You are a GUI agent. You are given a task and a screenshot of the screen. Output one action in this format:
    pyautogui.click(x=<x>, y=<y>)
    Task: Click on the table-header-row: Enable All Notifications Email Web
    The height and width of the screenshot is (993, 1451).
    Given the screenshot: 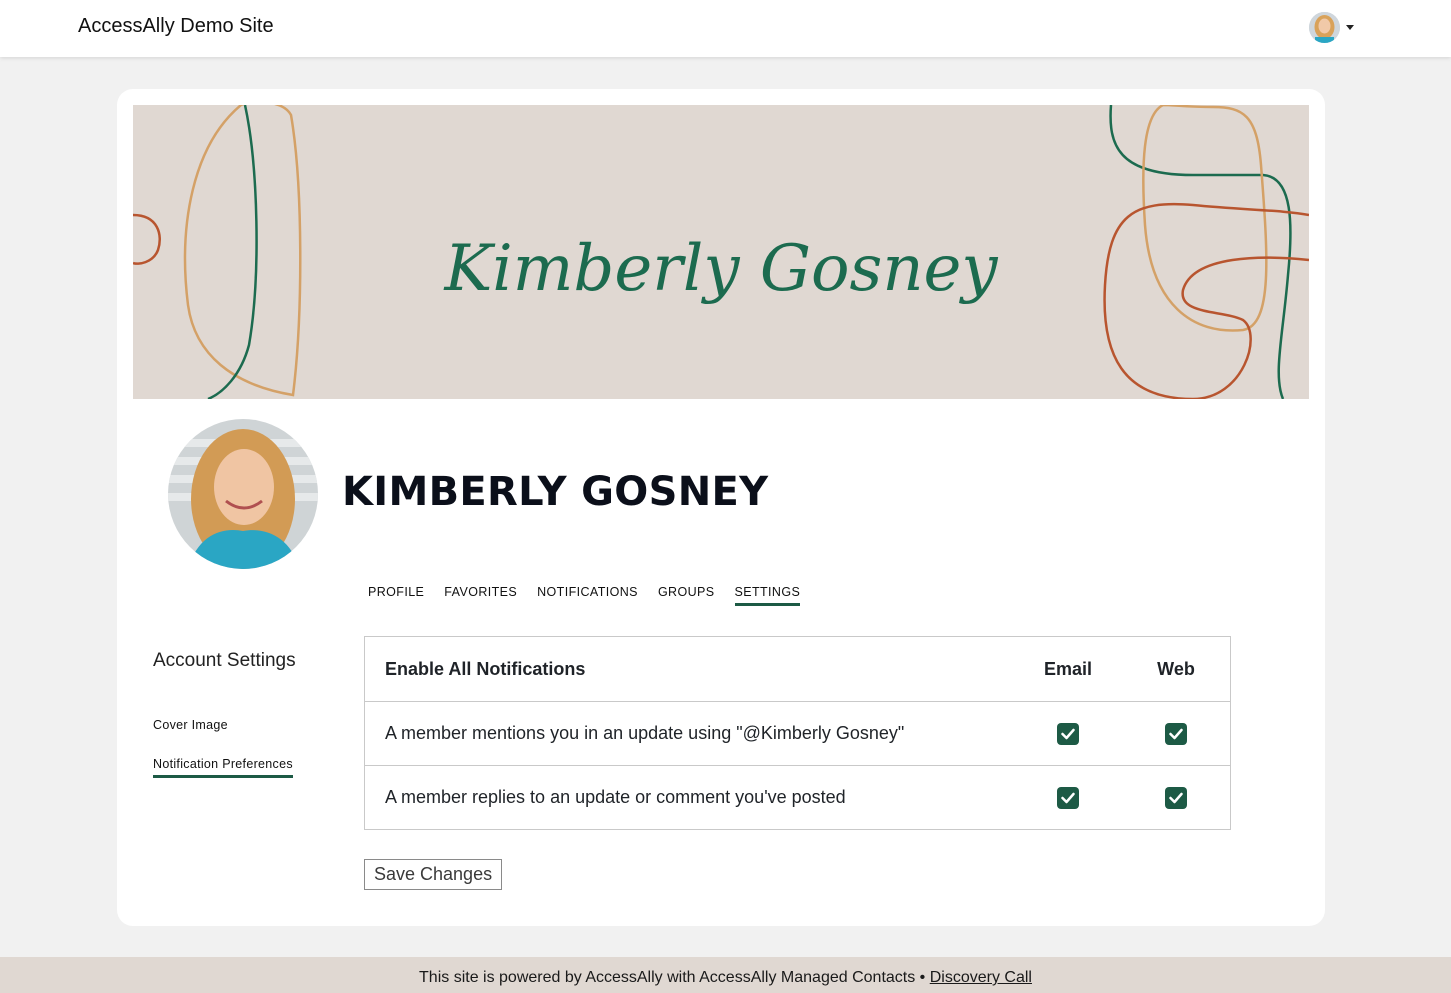 What is the action you would take?
    pyautogui.click(x=797, y=669)
    